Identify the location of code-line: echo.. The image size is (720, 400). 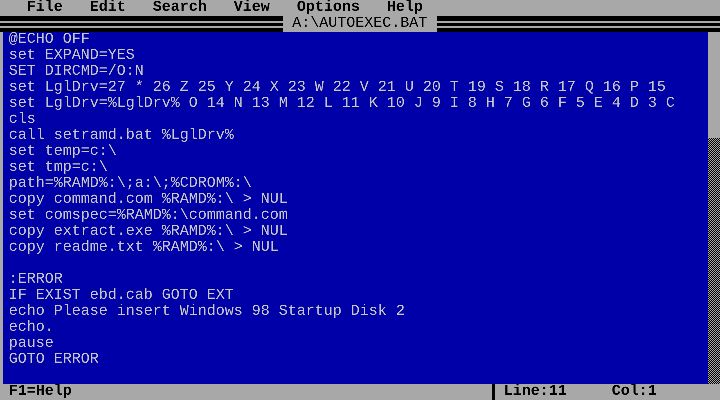
(31, 328).